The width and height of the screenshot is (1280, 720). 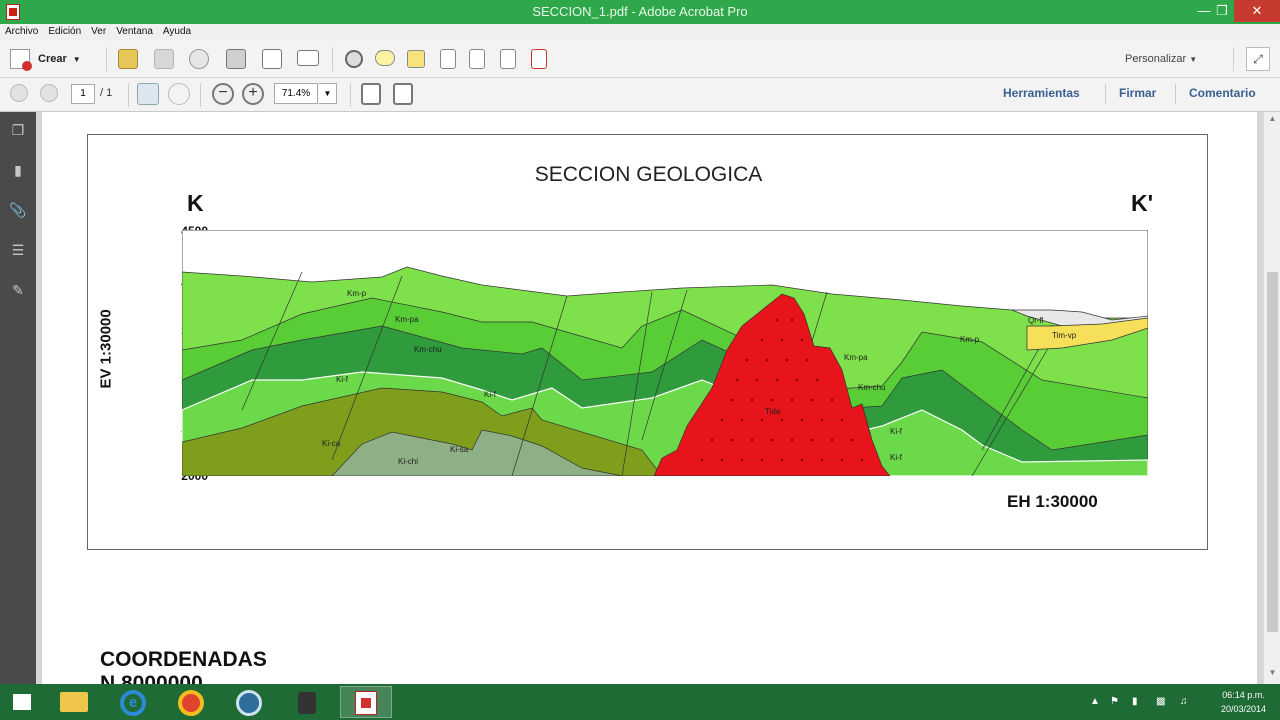 What do you see at coordinates (1272, 675) in the screenshot?
I see `scroll-down-icon: ▼` at bounding box center [1272, 675].